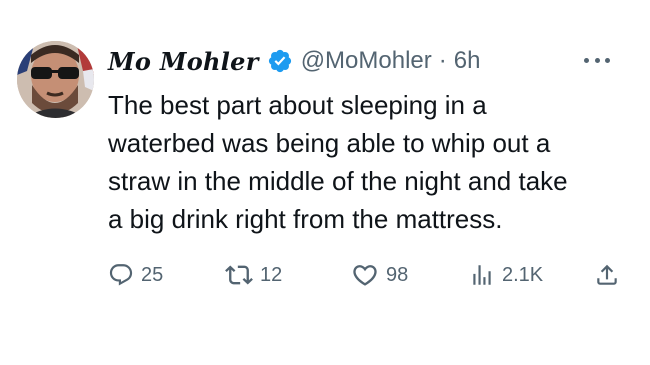 This screenshot has width=650, height=365. I want to click on reply-button: 25, so click(135, 275).